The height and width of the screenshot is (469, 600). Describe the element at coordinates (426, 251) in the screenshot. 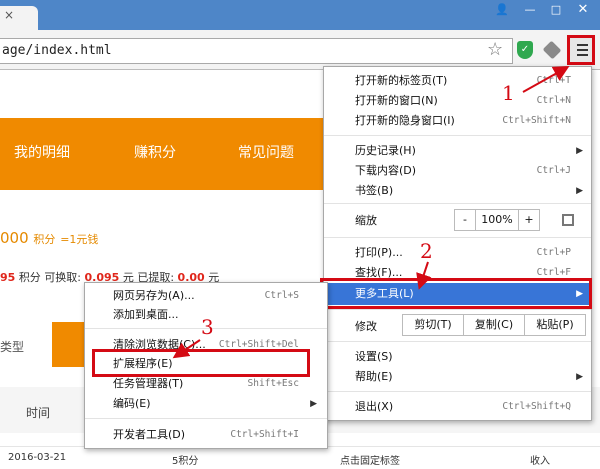

I see `annotation-number-2: 2` at that location.